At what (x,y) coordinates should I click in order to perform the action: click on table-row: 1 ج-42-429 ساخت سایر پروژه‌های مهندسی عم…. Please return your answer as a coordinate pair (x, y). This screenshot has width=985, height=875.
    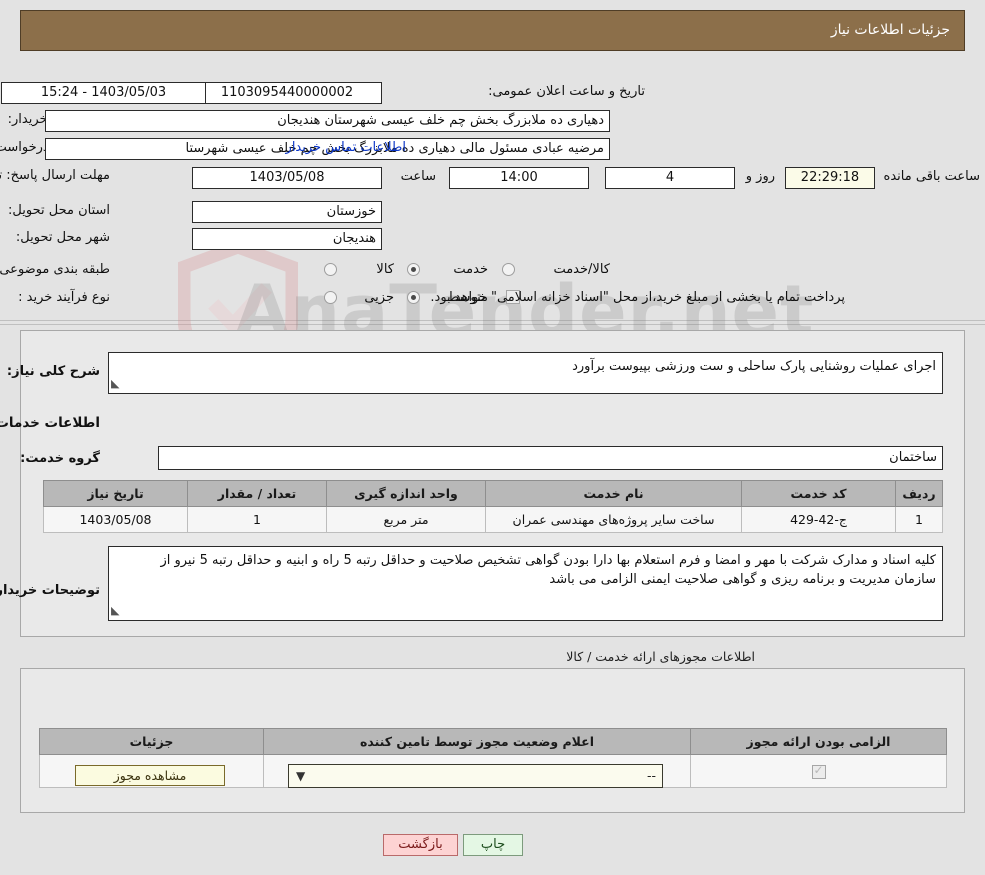
    Looking at the image, I should click on (493, 519).